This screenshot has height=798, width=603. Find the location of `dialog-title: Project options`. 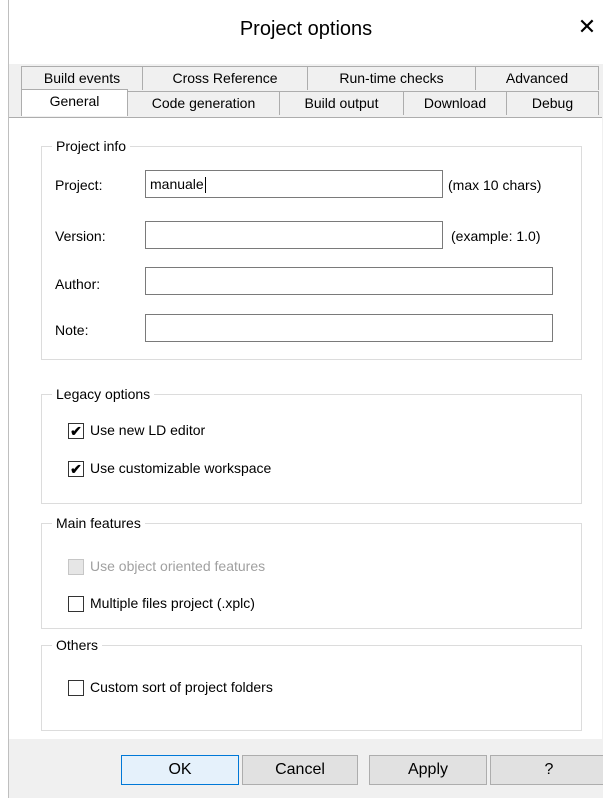

dialog-title: Project options is located at coordinates (306, 29).